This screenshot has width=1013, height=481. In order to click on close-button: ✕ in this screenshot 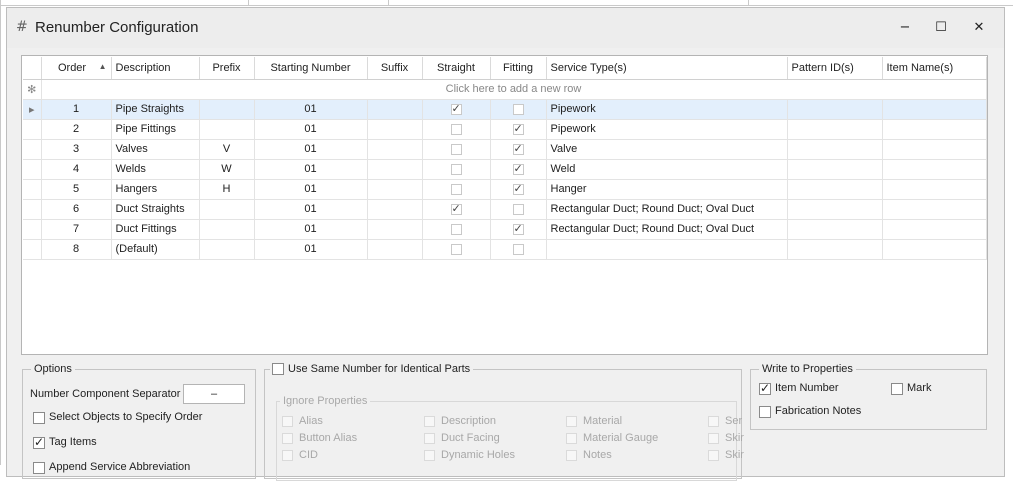, I will do `click(979, 28)`.